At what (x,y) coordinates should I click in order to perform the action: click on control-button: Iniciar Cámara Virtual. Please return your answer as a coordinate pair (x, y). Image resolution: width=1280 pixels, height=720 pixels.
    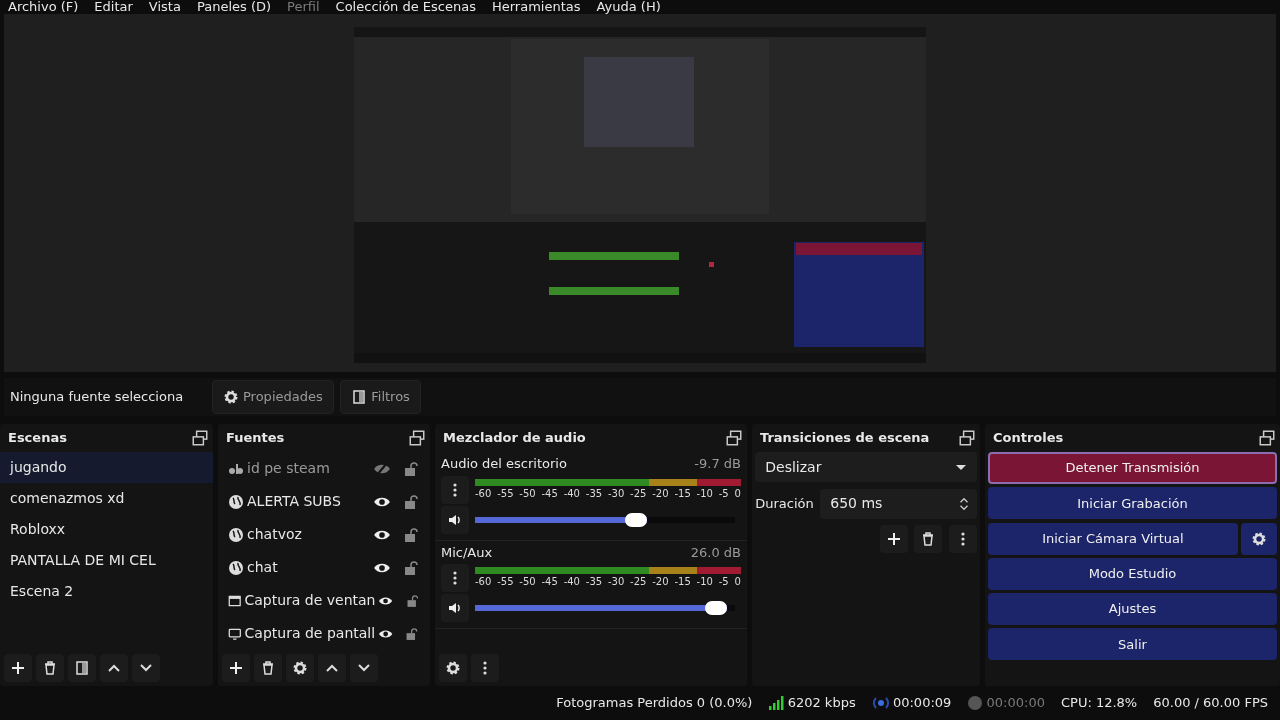
    Looking at the image, I should click on (1113, 538).